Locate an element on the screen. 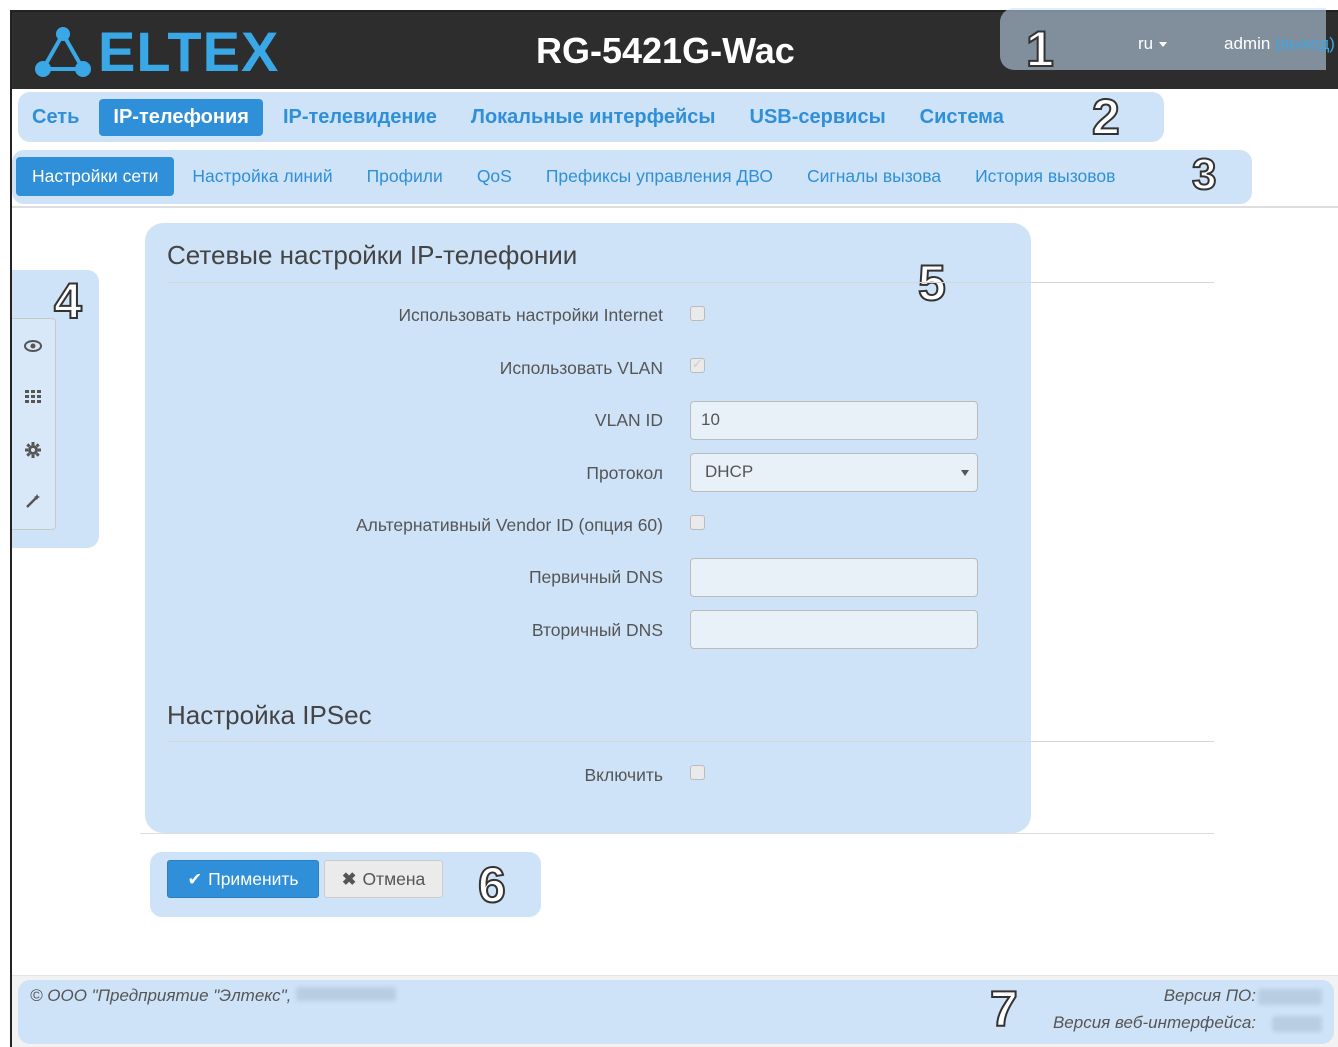 Image resolution: width=1338 pixels, height=1047 pixels. main-nav-network: Сеть is located at coordinates (55, 117).